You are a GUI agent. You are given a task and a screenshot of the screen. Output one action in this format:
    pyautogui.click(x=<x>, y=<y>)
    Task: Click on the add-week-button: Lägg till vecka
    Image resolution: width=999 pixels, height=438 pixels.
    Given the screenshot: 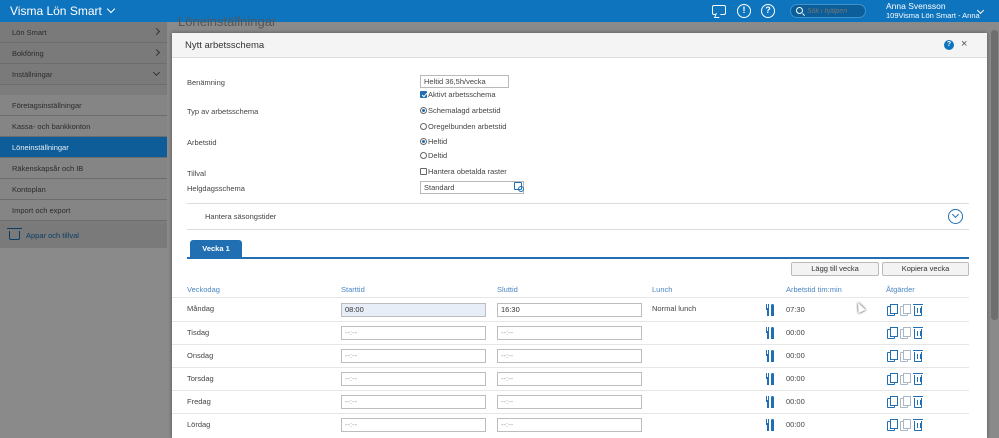 What is the action you would take?
    pyautogui.click(x=835, y=269)
    